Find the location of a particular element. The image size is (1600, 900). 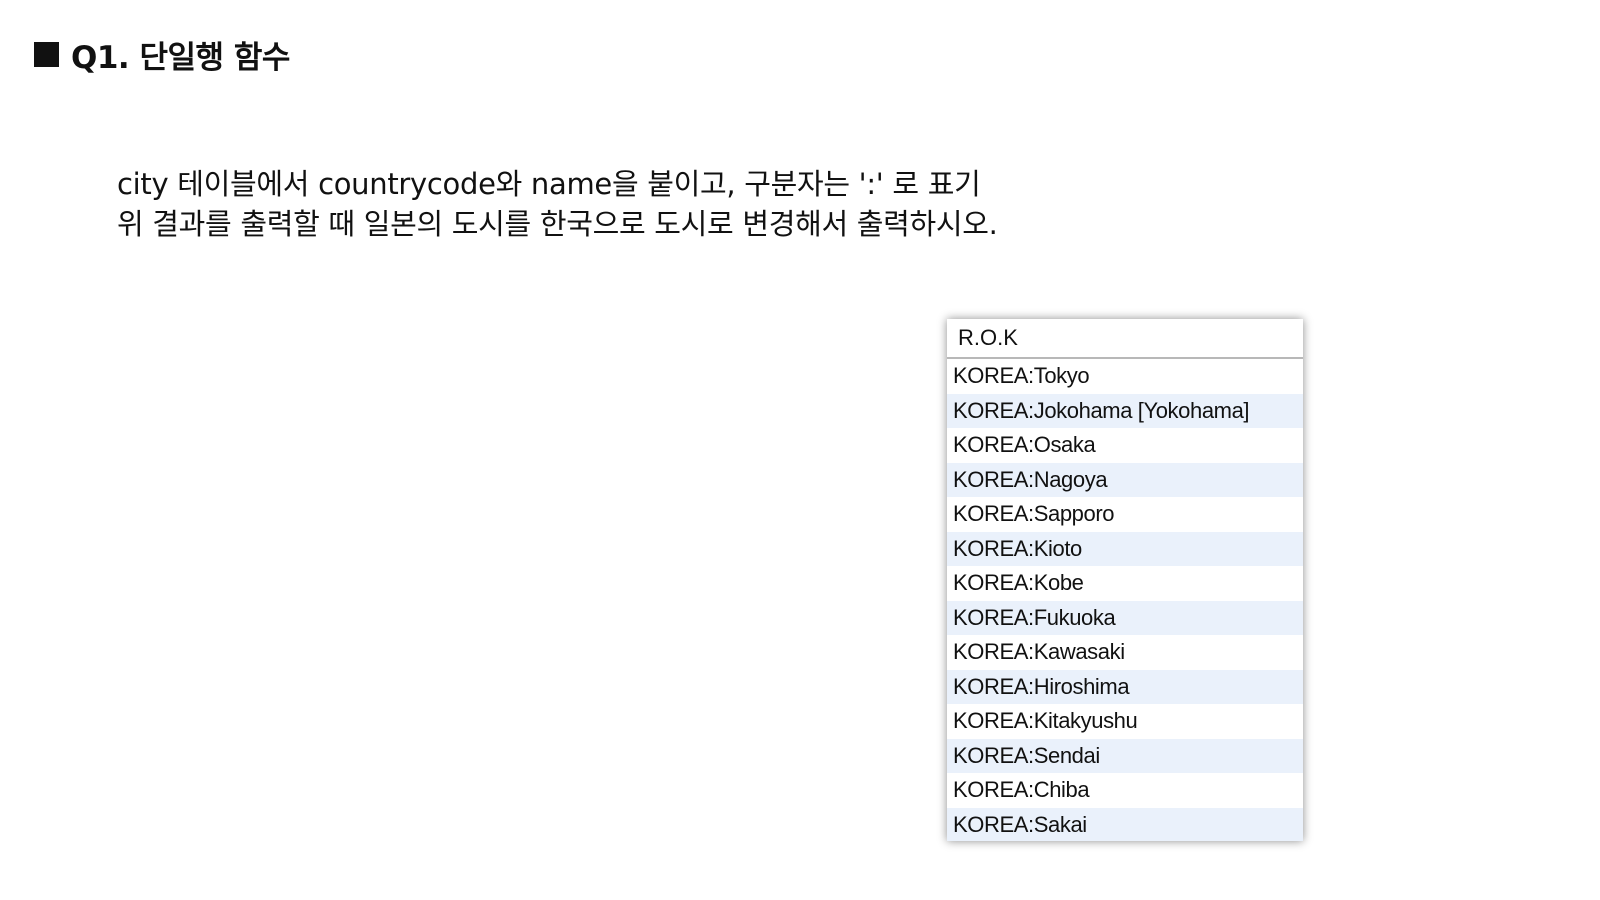

instruction-line-2: 위 결과를 출력할 때 일본의 도시를 한국으로 도시로 변경해서 출력하시오. is located at coordinates (557, 224).